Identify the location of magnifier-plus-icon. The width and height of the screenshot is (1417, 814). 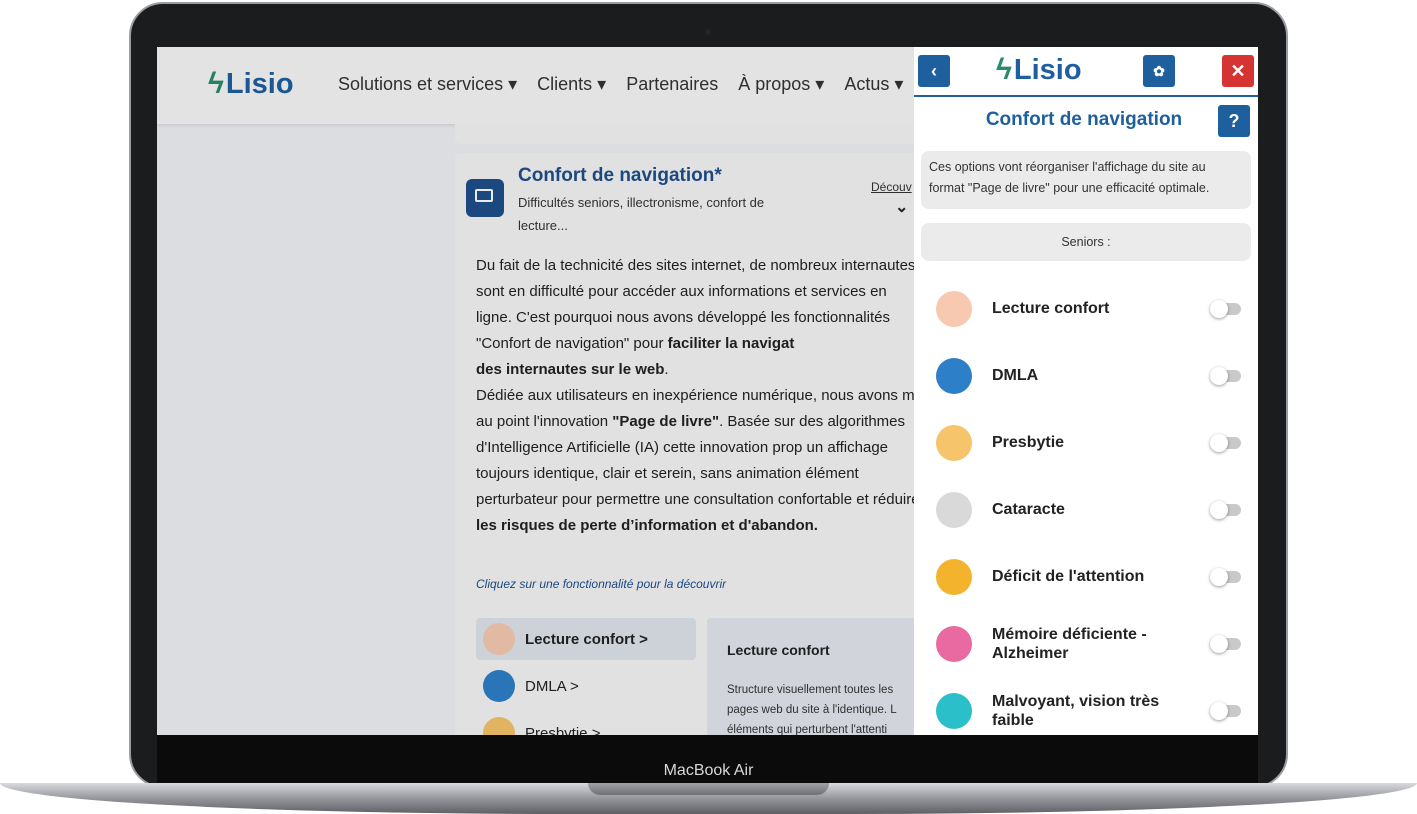
(954, 376).